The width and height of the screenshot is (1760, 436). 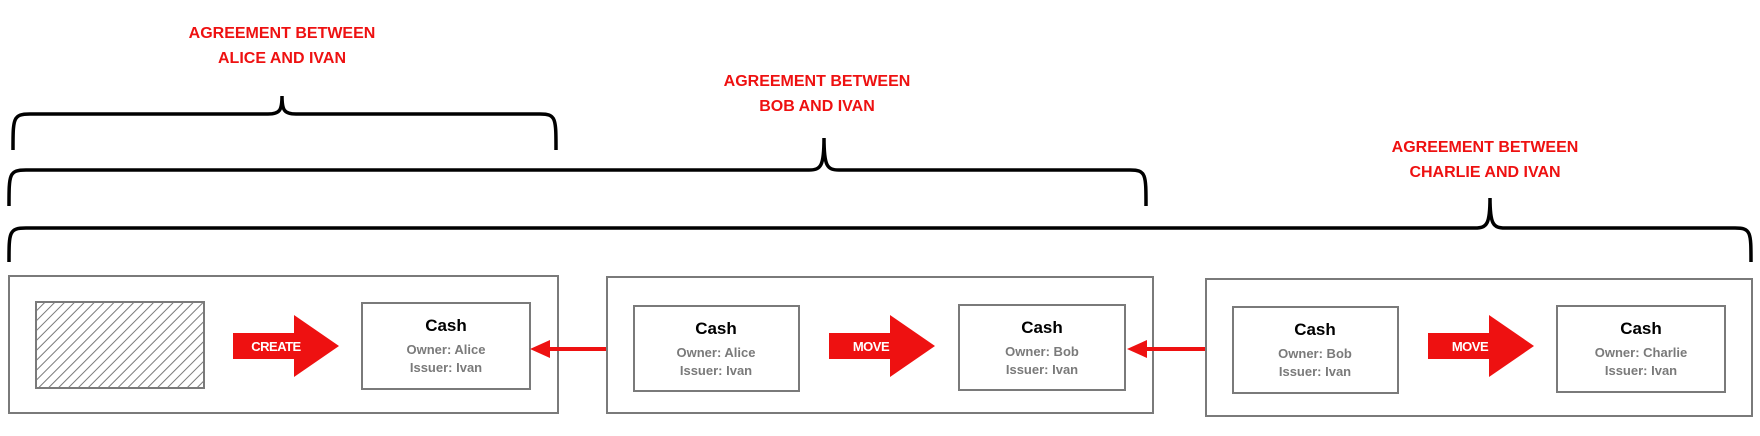 I want to click on agreement-label-bob-ivan: AGREEMENT BETWEEN BOB AND IVAN, so click(x=817, y=94).